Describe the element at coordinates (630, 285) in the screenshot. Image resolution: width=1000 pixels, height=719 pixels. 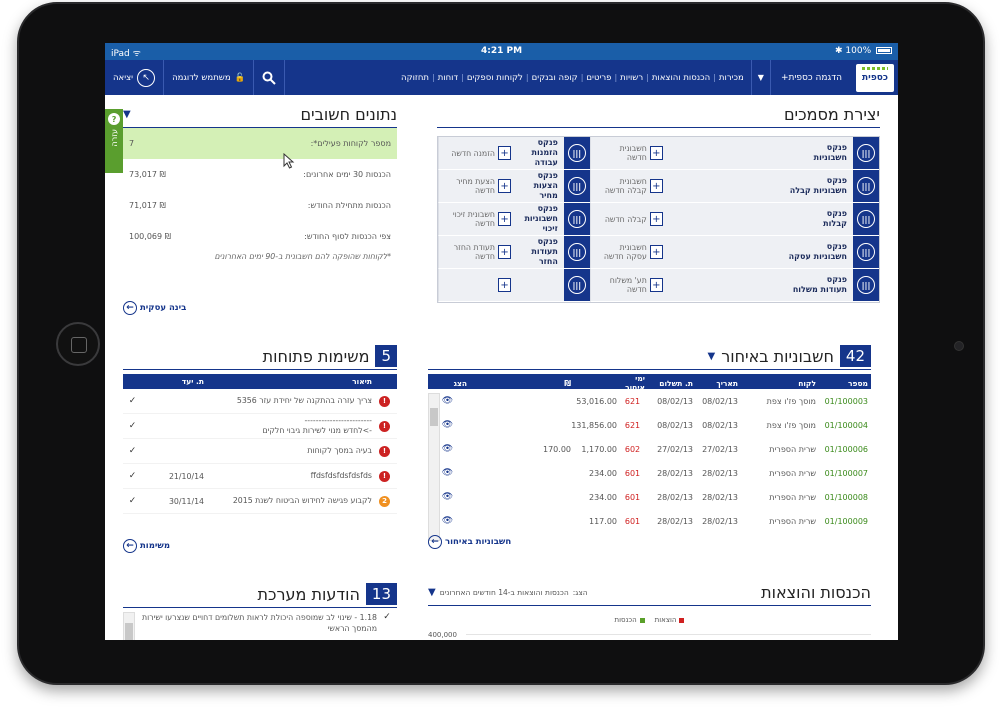
I see `new-document-button: + תע' משלוח חדשה` at that location.